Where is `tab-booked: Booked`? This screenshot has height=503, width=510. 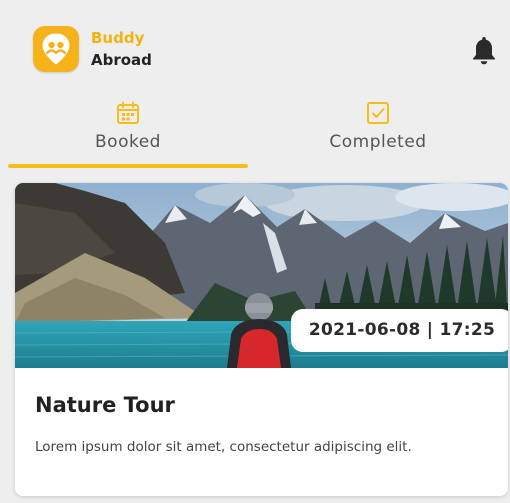 tab-booked: Booked is located at coordinates (128, 130).